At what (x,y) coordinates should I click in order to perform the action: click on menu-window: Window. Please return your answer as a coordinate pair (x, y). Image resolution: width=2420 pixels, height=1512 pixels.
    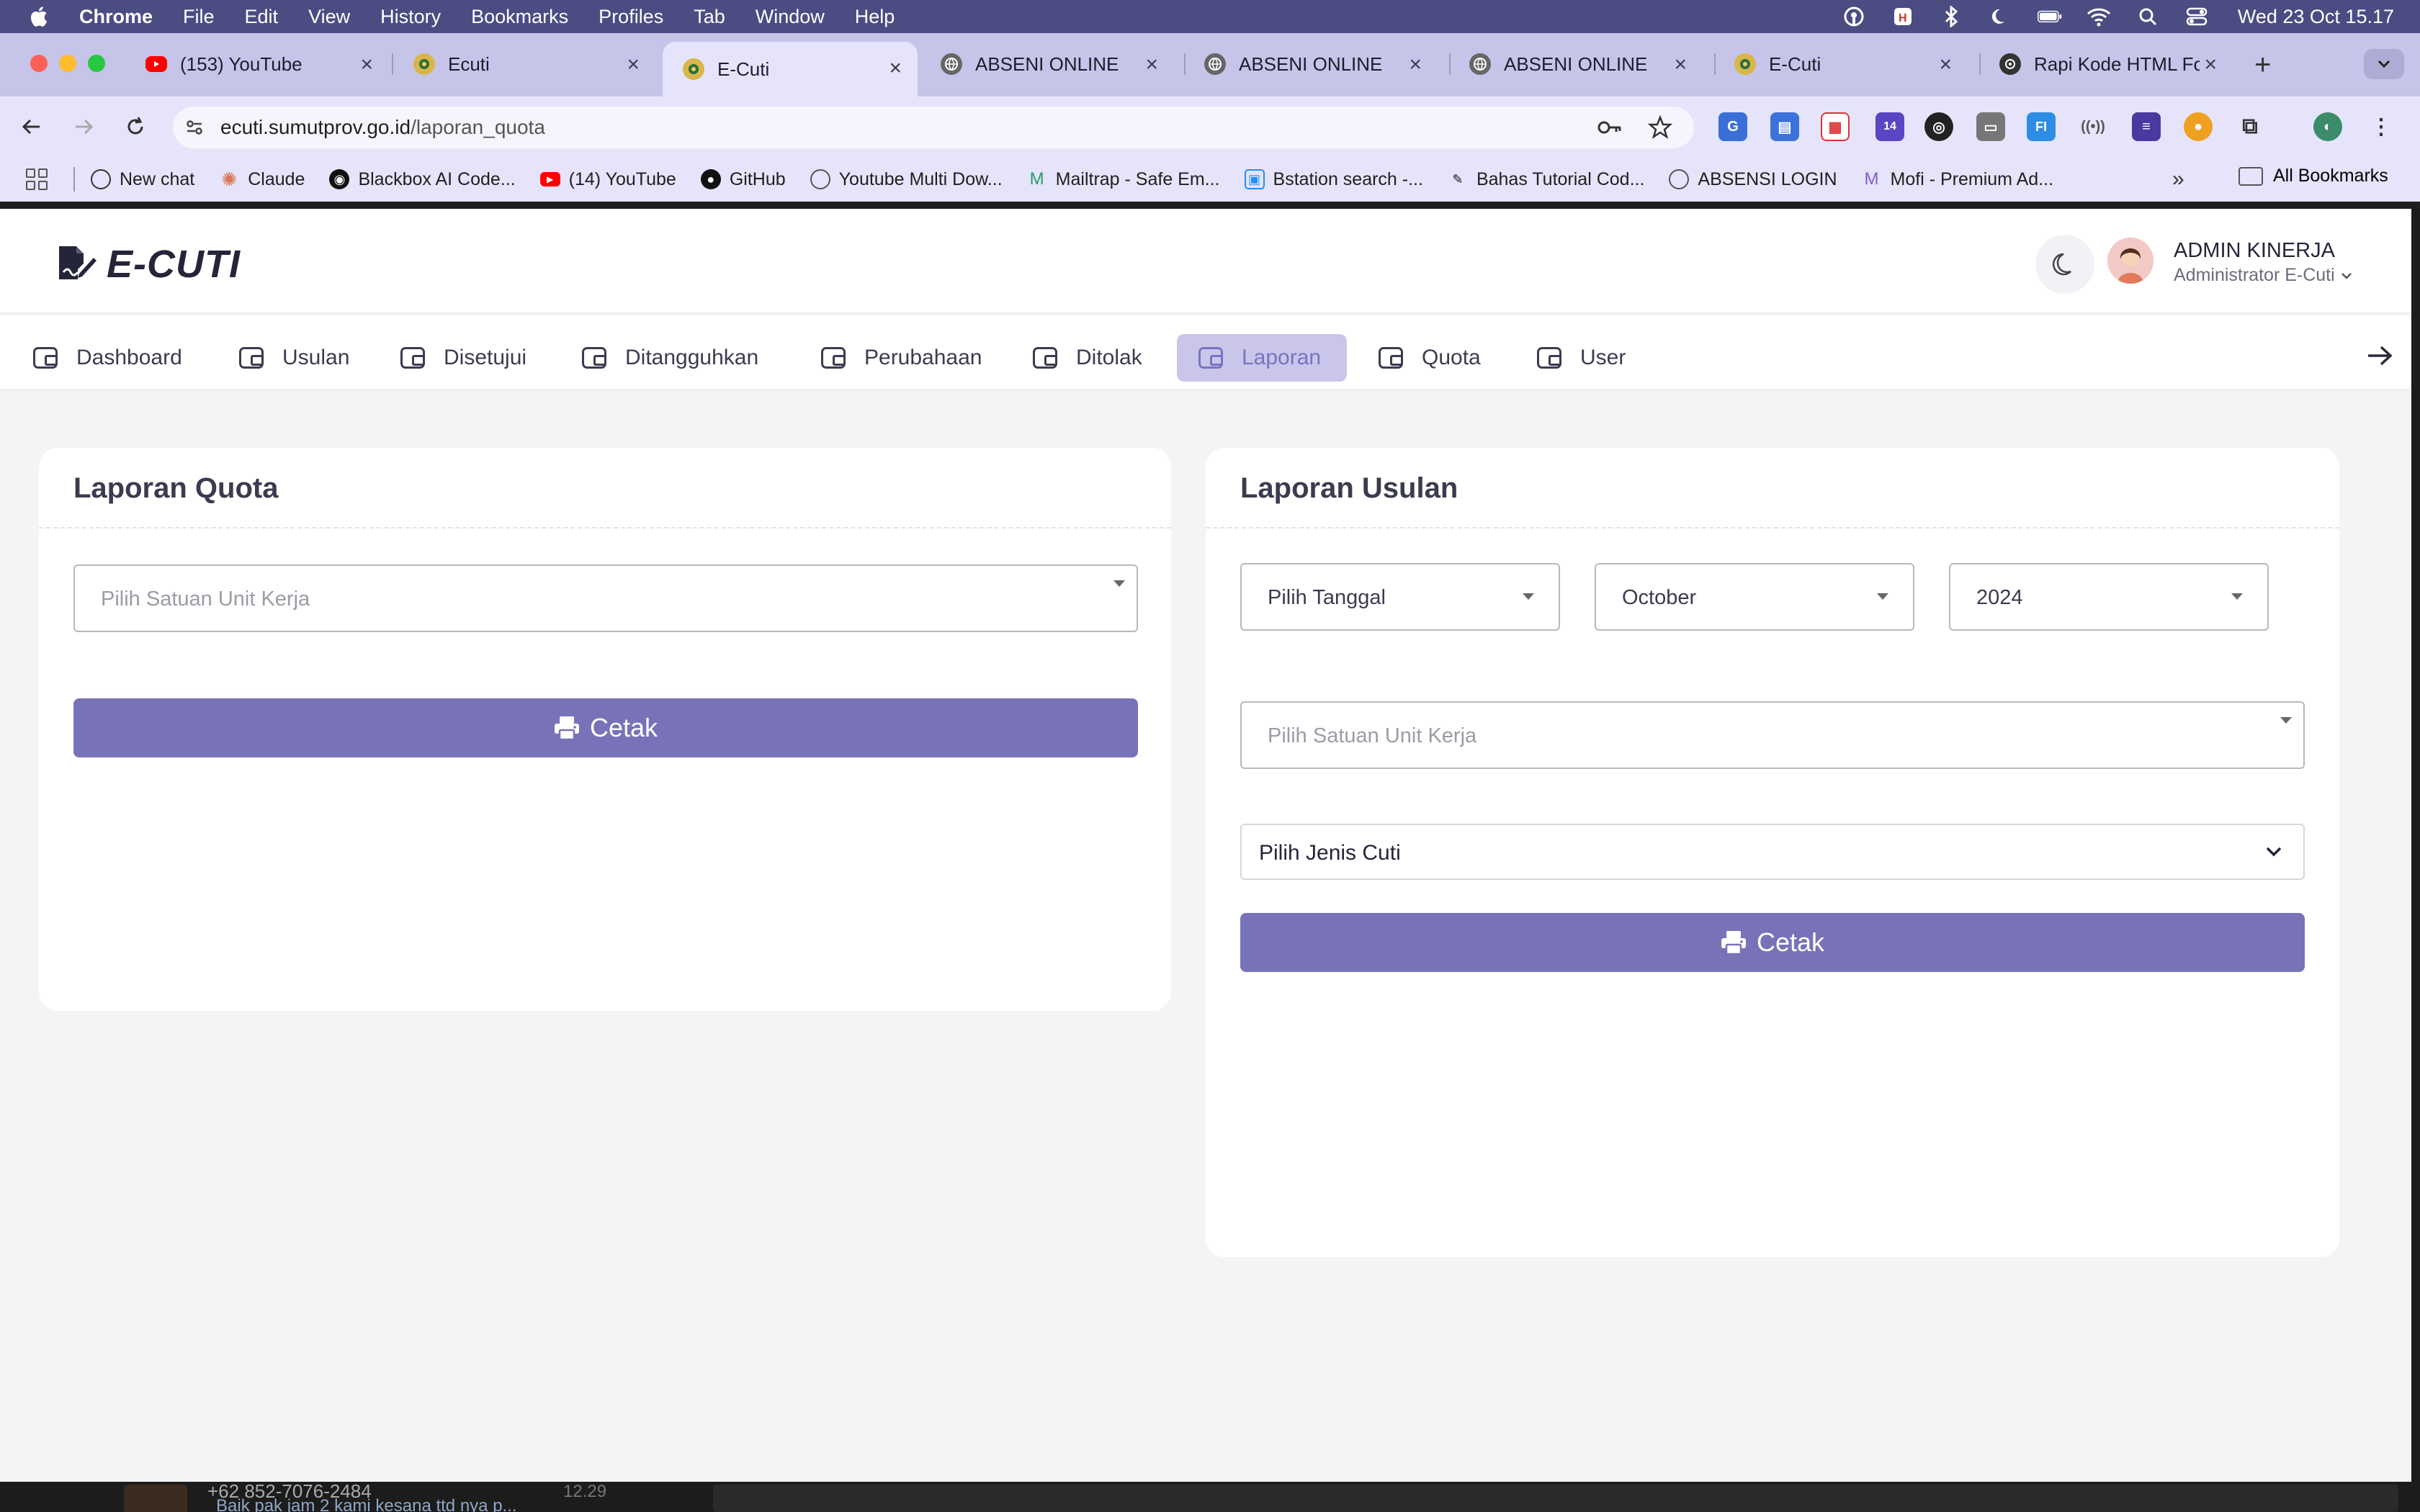
    Looking at the image, I should click on (791, 17).